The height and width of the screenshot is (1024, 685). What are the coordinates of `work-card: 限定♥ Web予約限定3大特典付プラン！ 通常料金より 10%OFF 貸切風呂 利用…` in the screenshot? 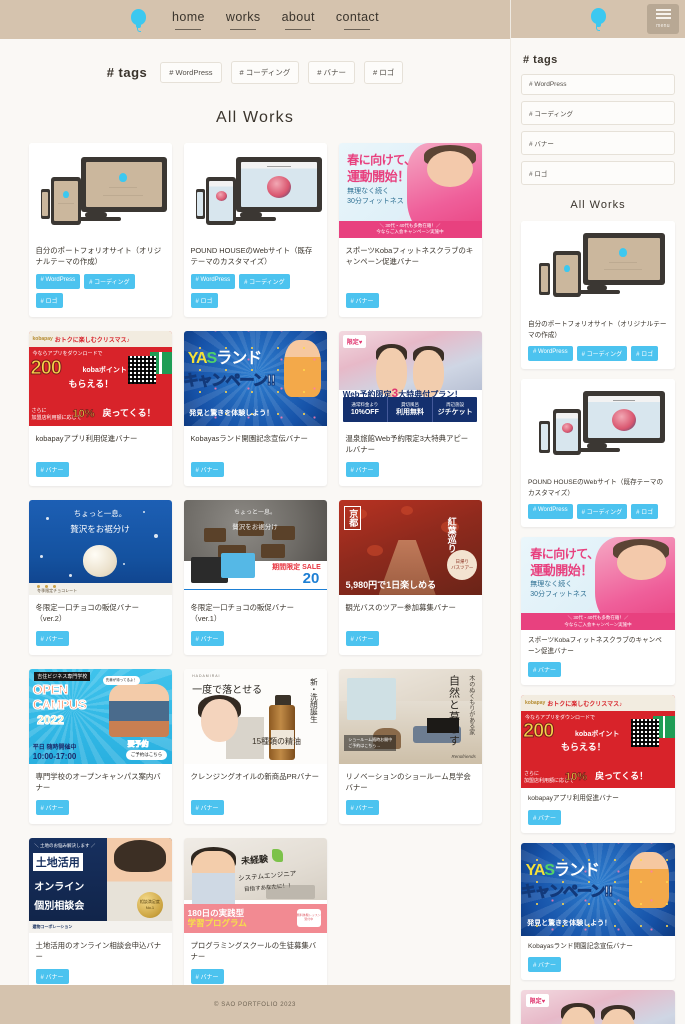 It's located at (410, 408).